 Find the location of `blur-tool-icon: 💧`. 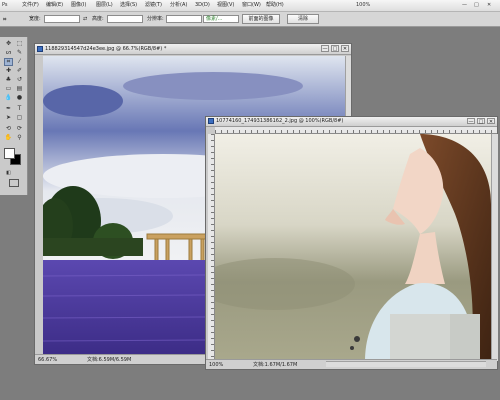

blur-tool-icon: 💧 is located at coordinates (8, 98).